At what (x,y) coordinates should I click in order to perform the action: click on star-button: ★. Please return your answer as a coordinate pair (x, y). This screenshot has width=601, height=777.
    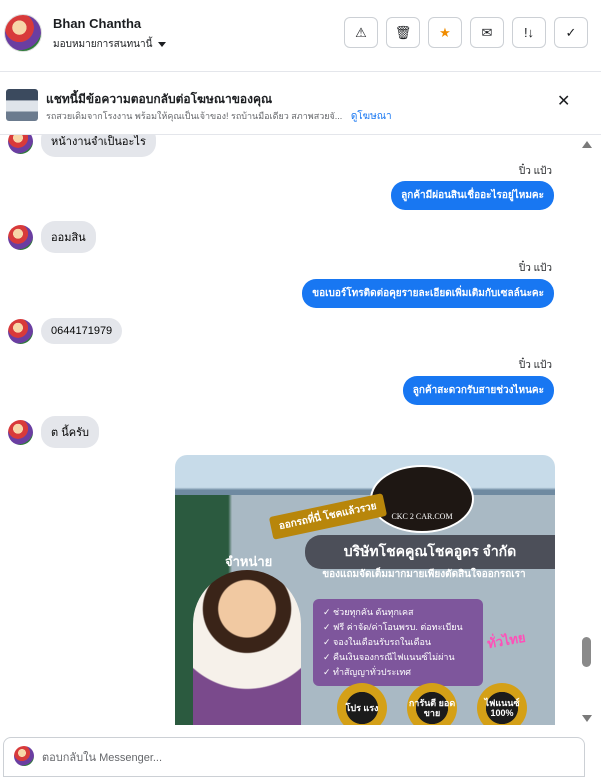
    Looking at the image, I should click on (445, 32).